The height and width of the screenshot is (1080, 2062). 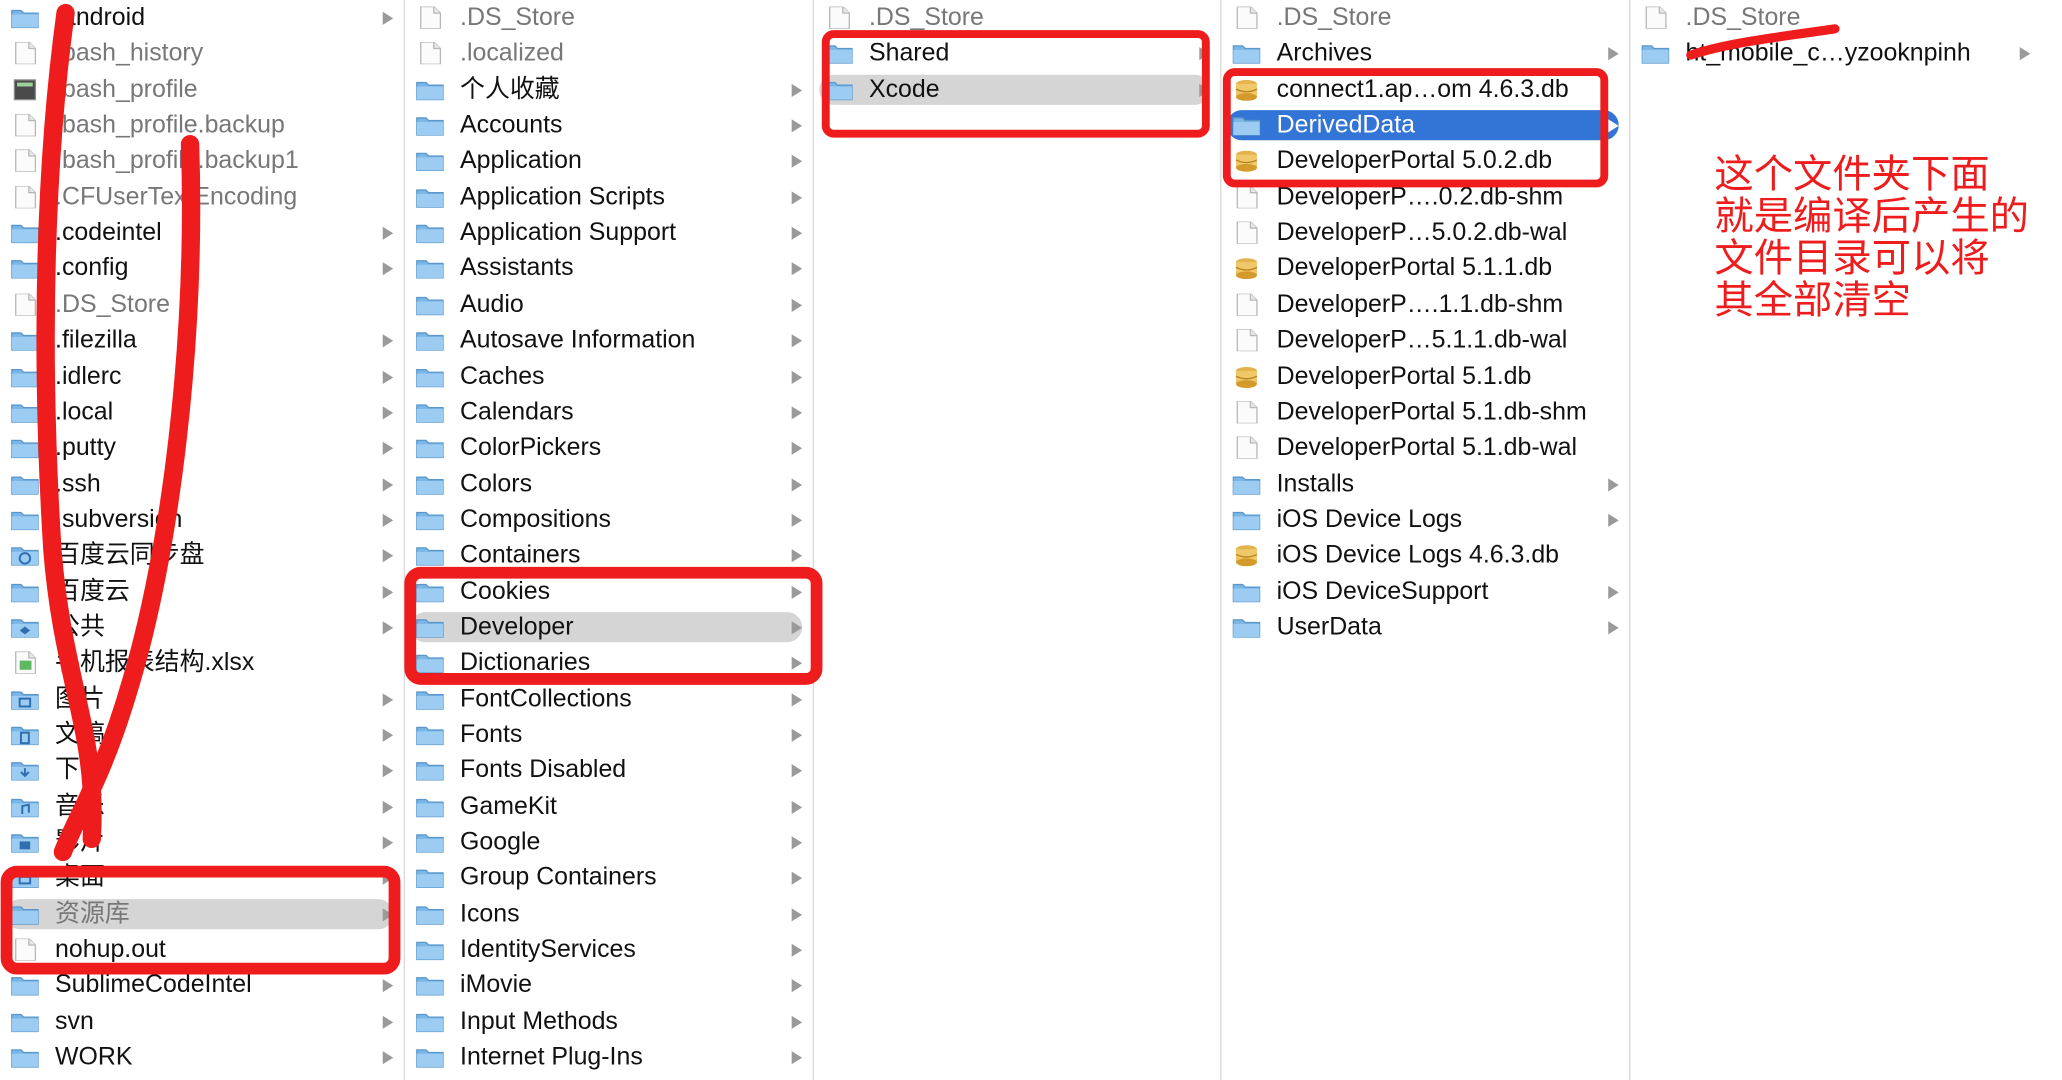 What do you see at coordinates (1426, 160) in the screenshot?
I see `list-item: DeveloperPortal 5.0.2.db` at bounding box center [1426, 160].